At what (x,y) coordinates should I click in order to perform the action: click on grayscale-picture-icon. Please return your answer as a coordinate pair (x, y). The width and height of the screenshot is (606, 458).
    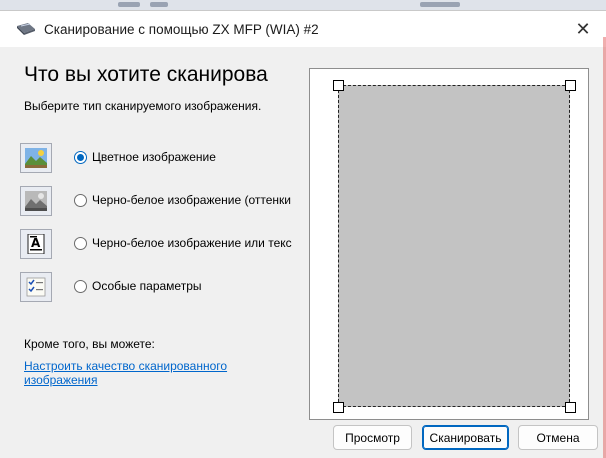
    Looking at the image, I should click on (36, 201).